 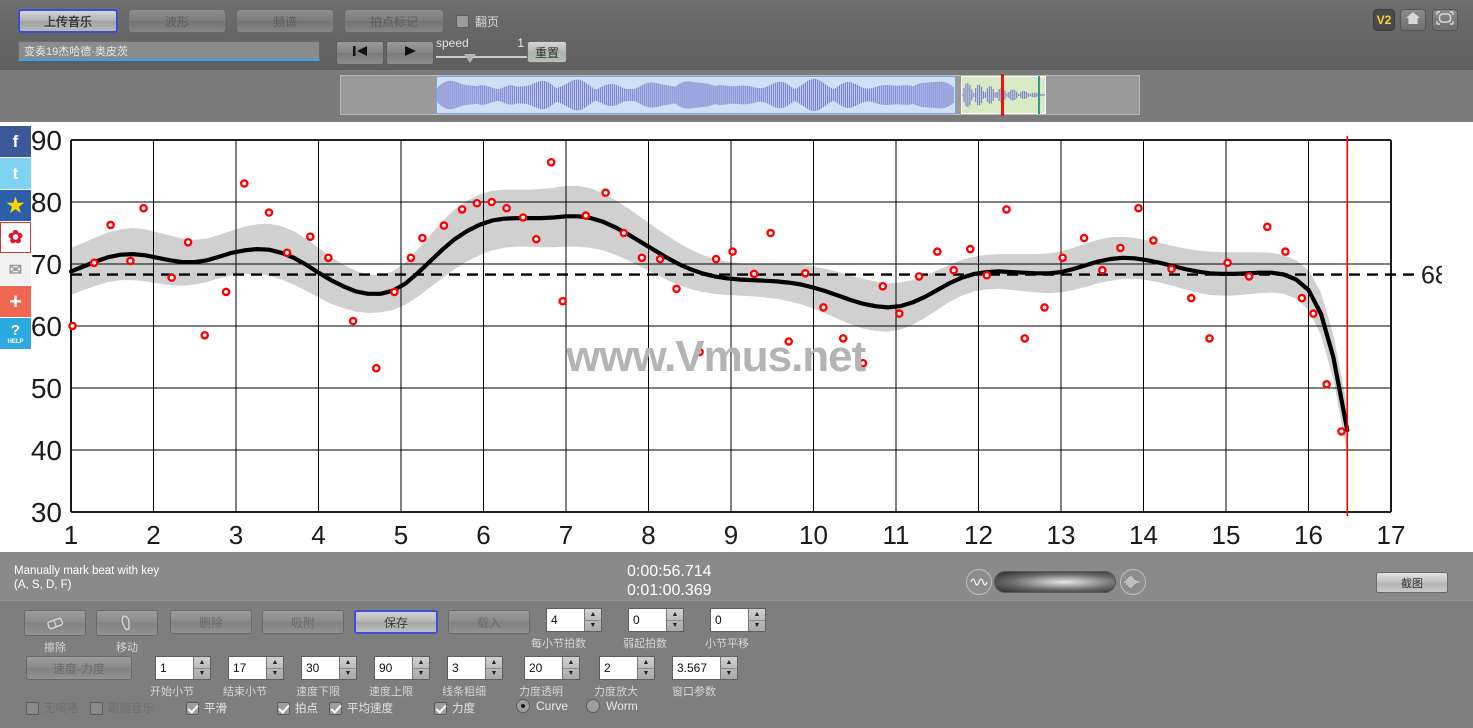 What do you see at coordinates (183, 668) in the screenshot?
I see `start-bar-spinner: 1 ▲ ▼` at bounding box center [183, 668].